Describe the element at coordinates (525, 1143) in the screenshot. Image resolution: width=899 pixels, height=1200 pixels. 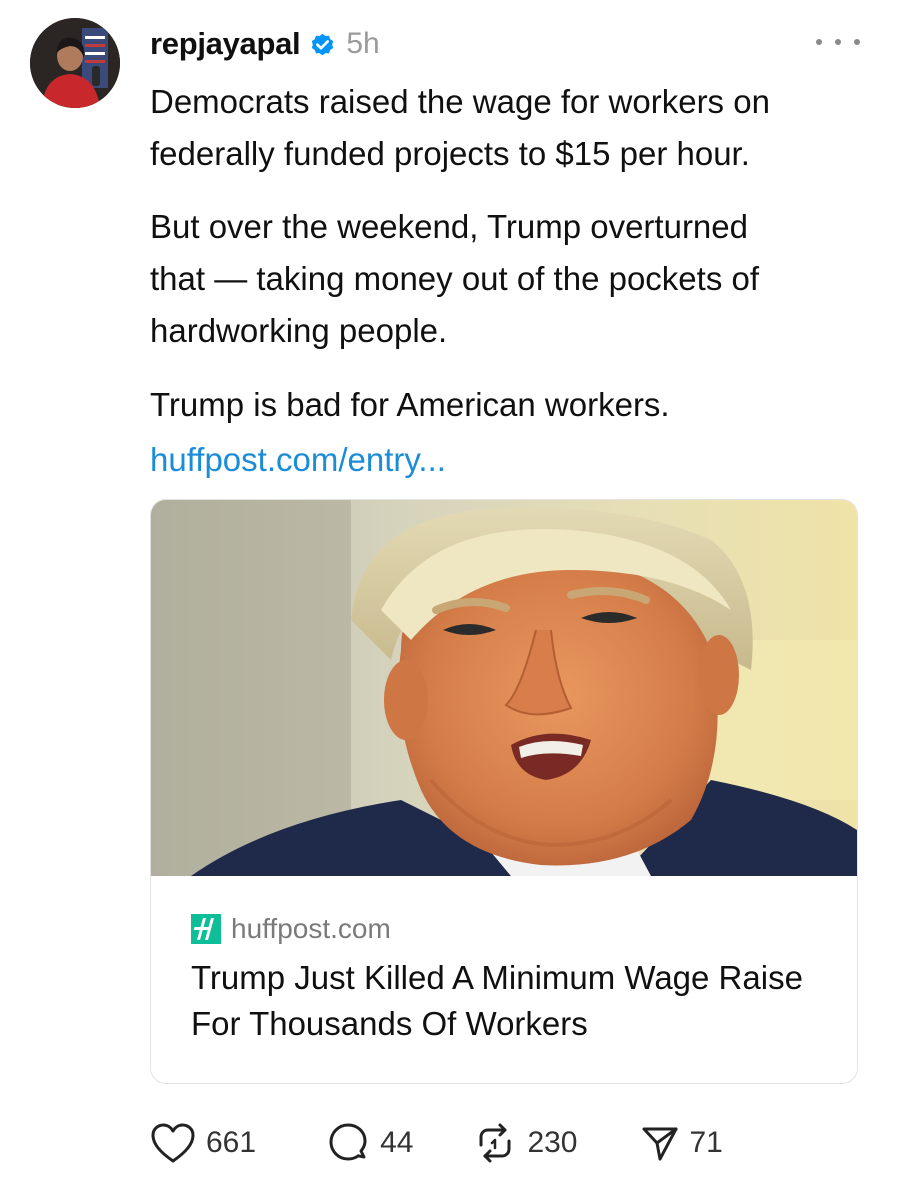
I see `repost-button: 230` at that location.